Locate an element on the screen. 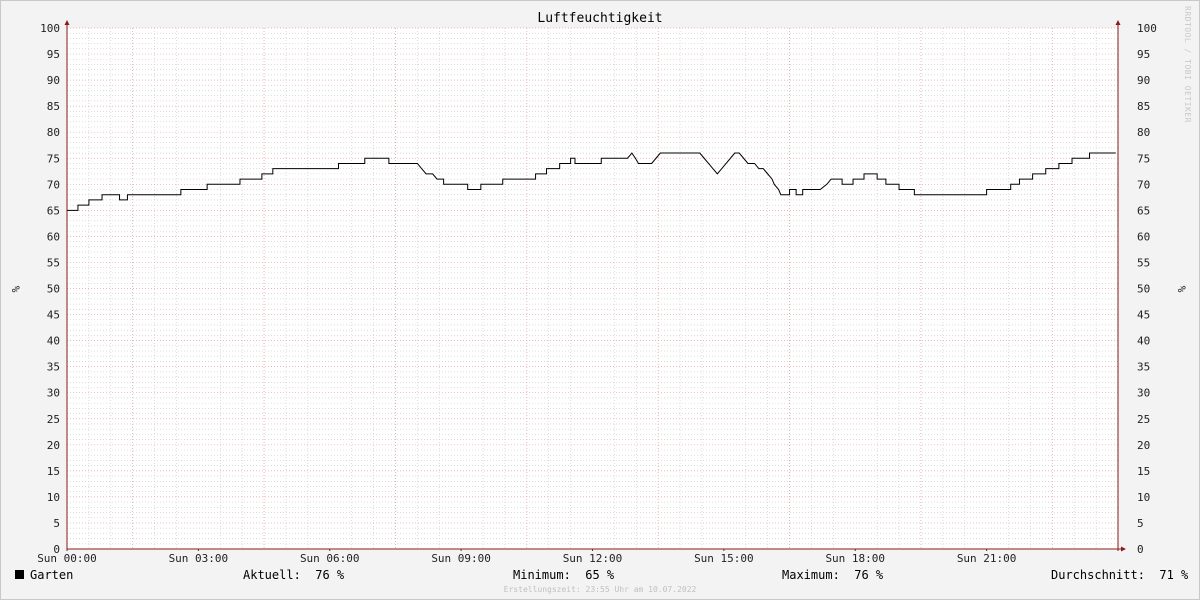 The width and height of the screenshot is (1200, 600). y-tick-label-right: 25 is located at coordinates (1143, 419).